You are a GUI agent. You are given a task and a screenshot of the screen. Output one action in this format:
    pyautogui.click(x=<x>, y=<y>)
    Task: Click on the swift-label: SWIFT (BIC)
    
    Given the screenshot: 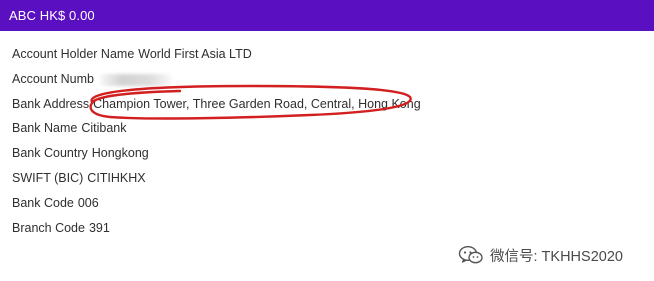 What is the action you would take?
    pyautogui.click(x=48, y=177)
    